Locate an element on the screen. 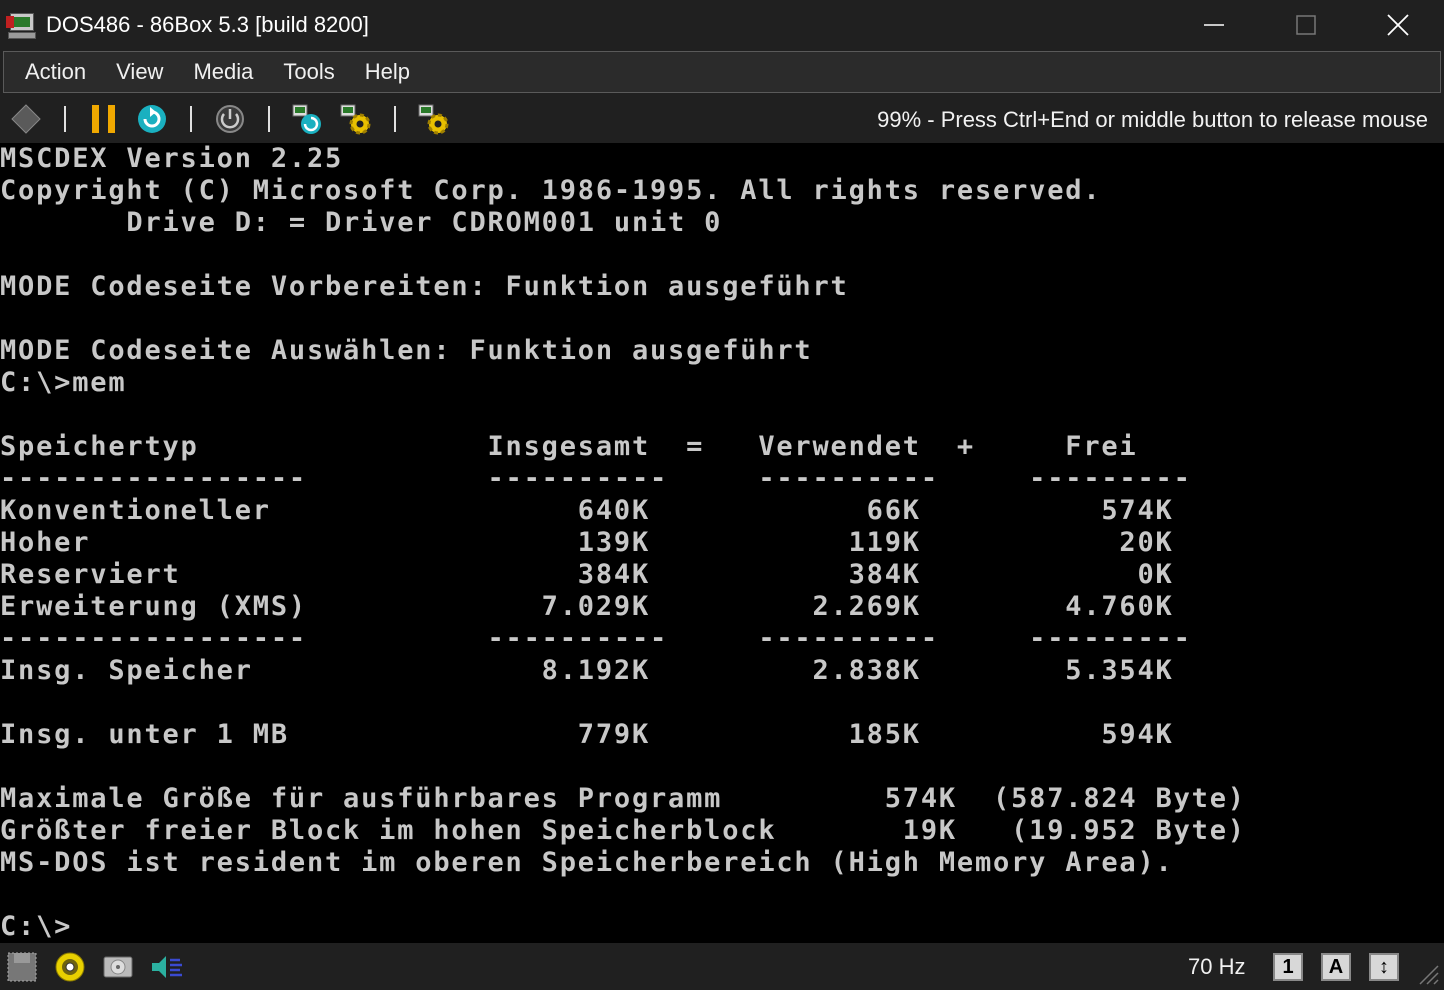 This screenshot has width=1444, height=990. close-button is located at coordinates (1398, 25).